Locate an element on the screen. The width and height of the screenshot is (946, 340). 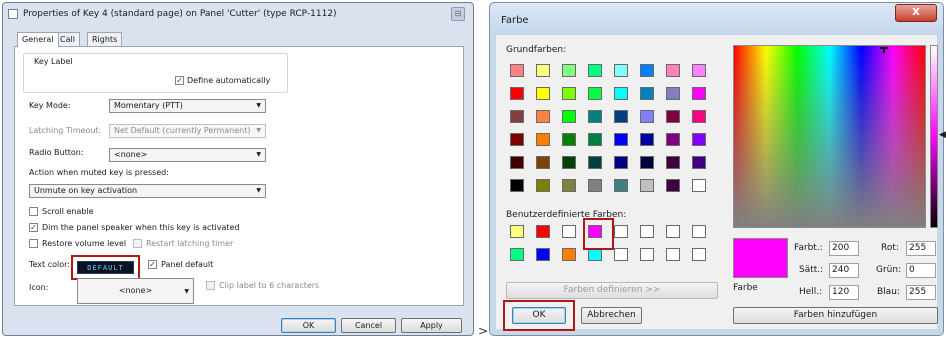
luminance-arrow-icon: ◀ is located at coordinates (942, 135).